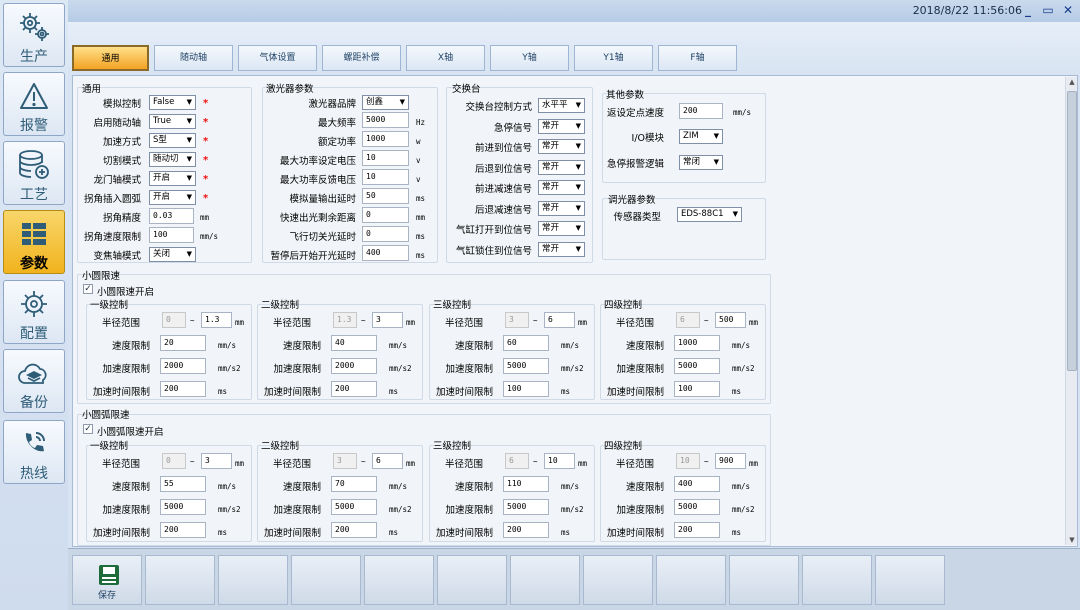 The image size is (1080, 610). Describe the element at coordinates (559, 461) in the screenshot. I see `radius-max-input: 10` at that location.